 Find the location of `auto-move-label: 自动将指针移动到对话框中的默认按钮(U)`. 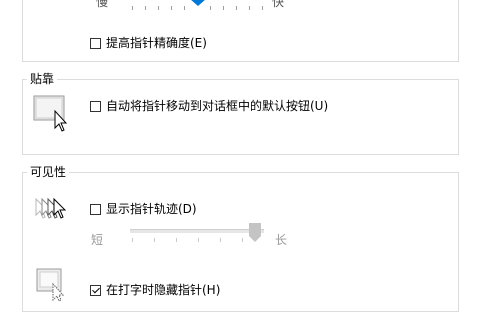

auto-move-label: 自动将指针移动到对话框中的默认按钮(U) is located at coordinates (217, 106).